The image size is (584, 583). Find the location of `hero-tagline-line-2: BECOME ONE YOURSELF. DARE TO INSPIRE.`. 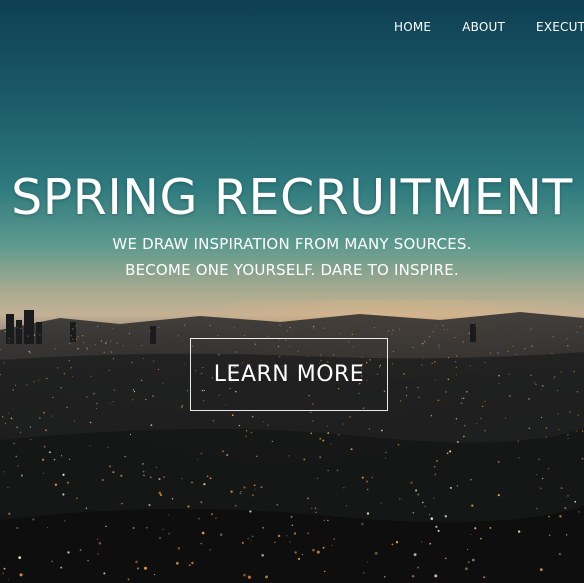

hero-tagline-line-2: BECOME ONE YOURSELF. DARE TO INSPIRE. is located at coordinates (292, 270).